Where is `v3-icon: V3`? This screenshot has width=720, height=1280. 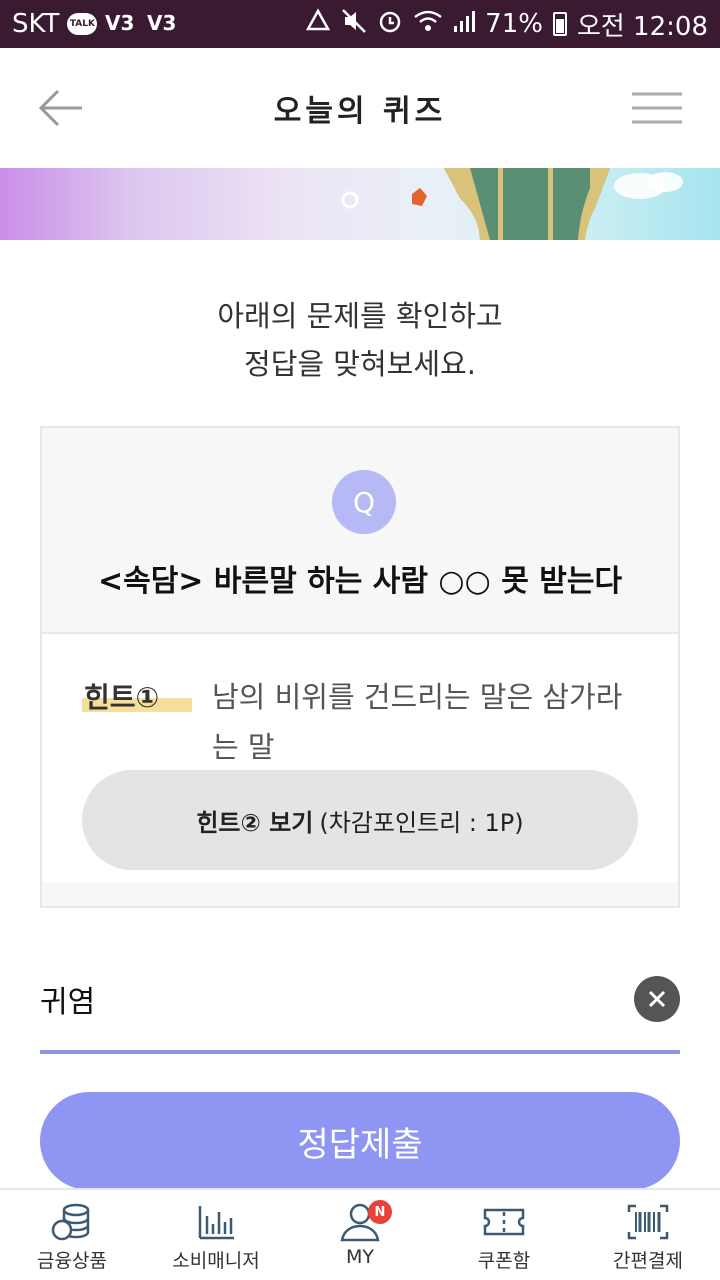
v3-icon: V3 is located at coordinates (122, 24).